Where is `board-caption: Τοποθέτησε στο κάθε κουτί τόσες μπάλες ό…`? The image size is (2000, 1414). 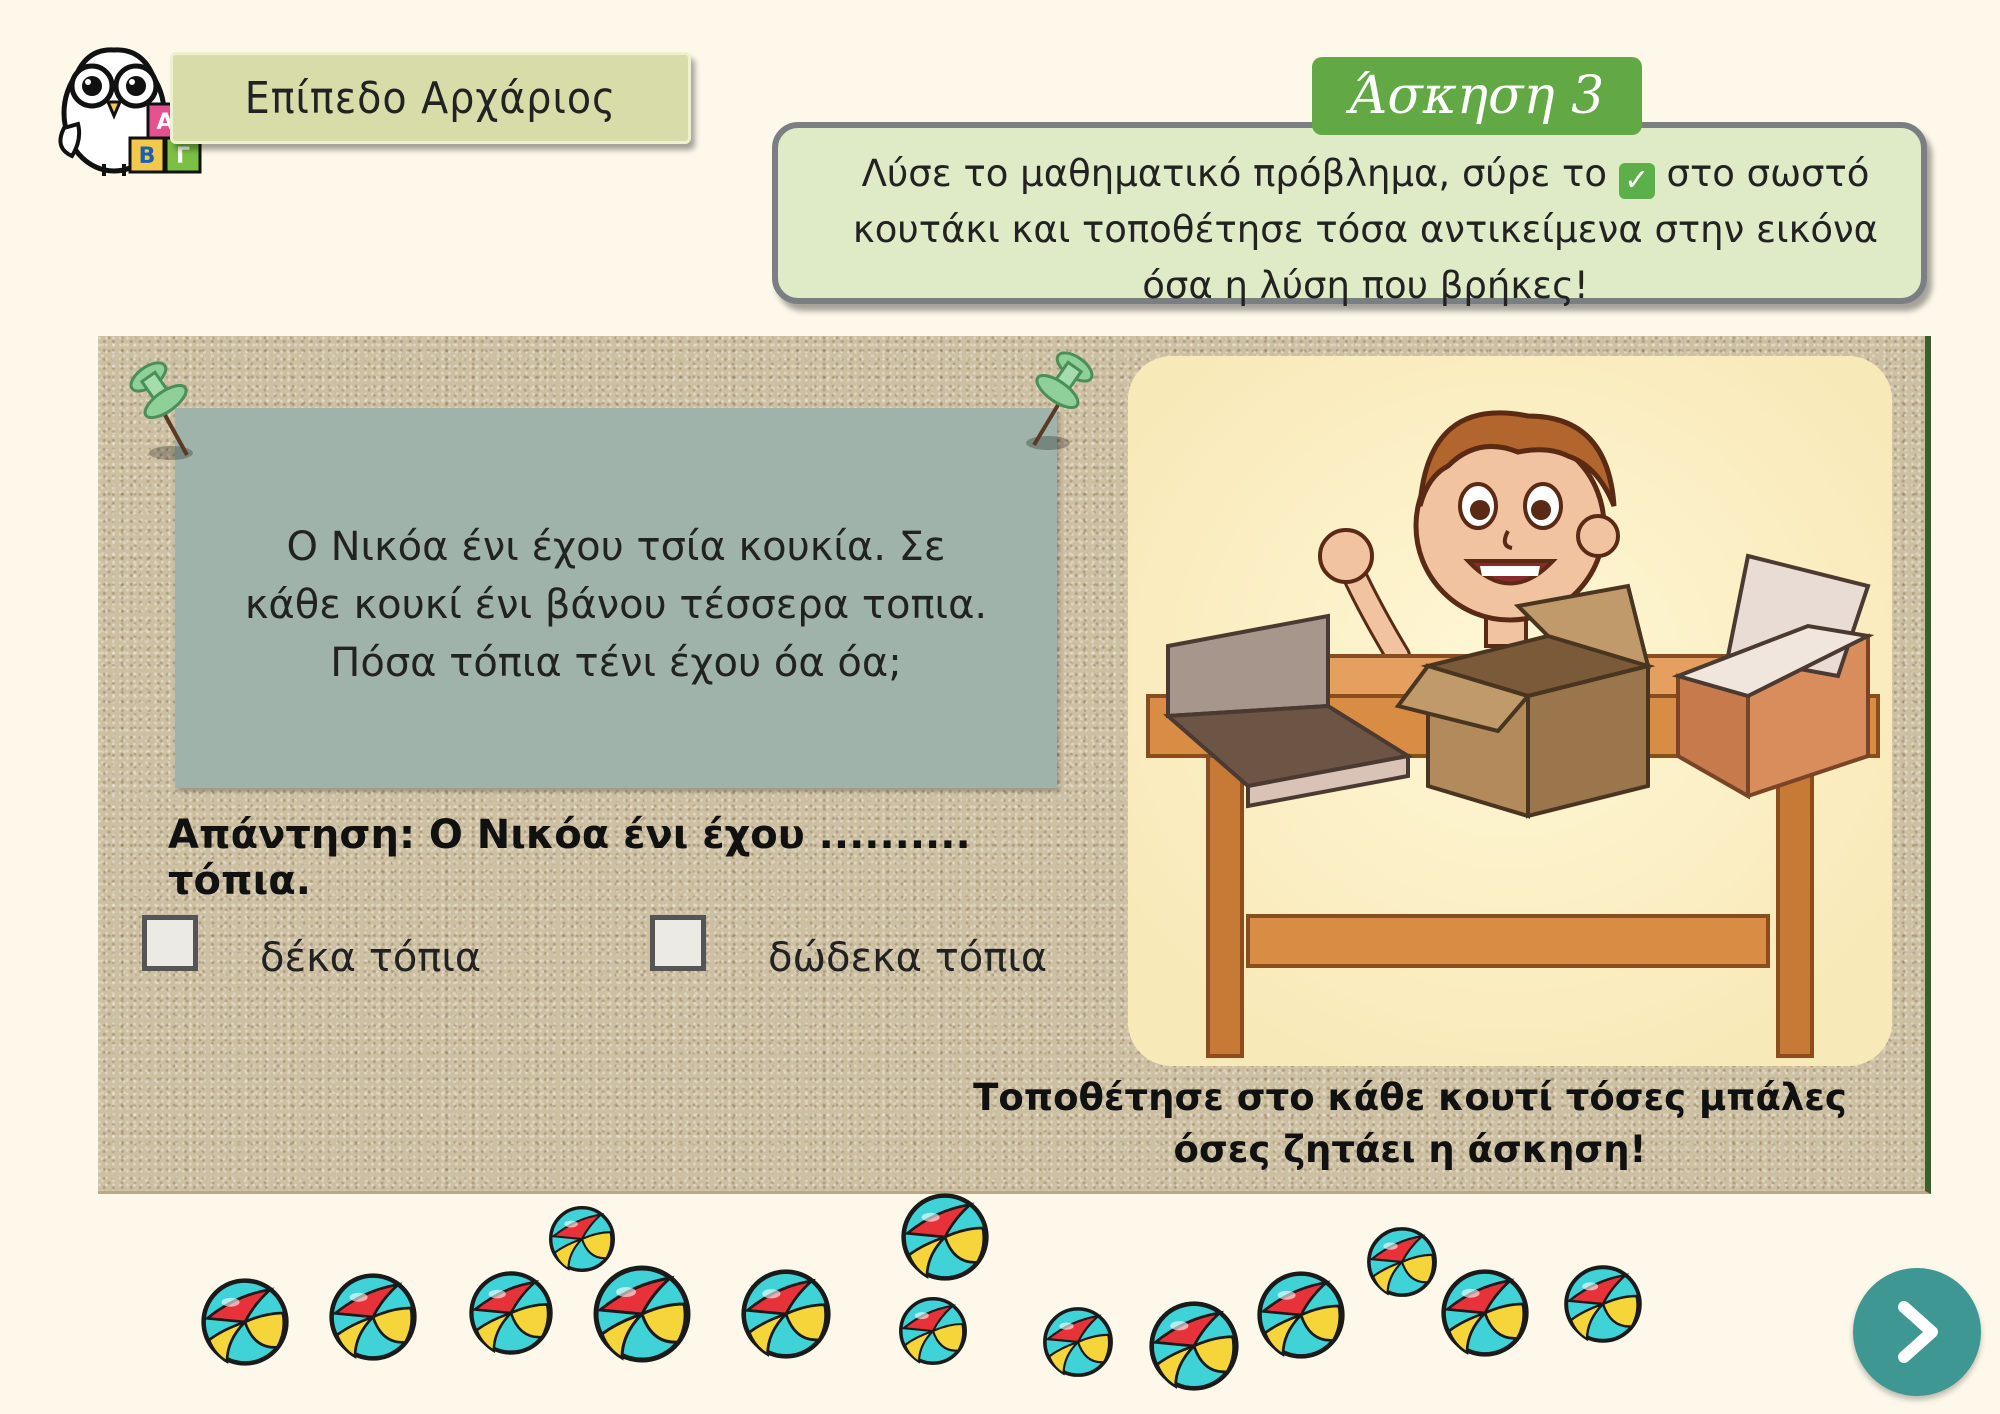 board-caption: Τοποθέτησε στο κάθε κουτί τόσες μπάλες ό… is located at coordinates (1410, 1123).